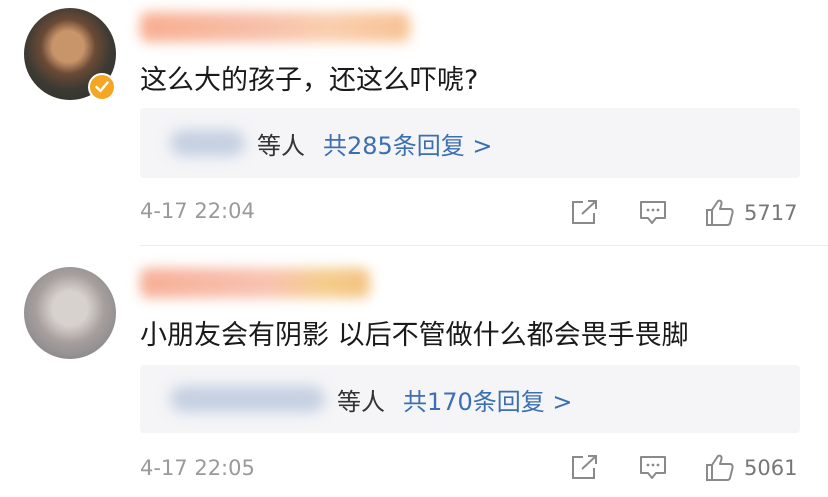 This screenshot has width=828, height=497. Describe the element at coordinates (408, 143) in the screenshot. I see `view-replies-link: 共285条回复 >` at that location.